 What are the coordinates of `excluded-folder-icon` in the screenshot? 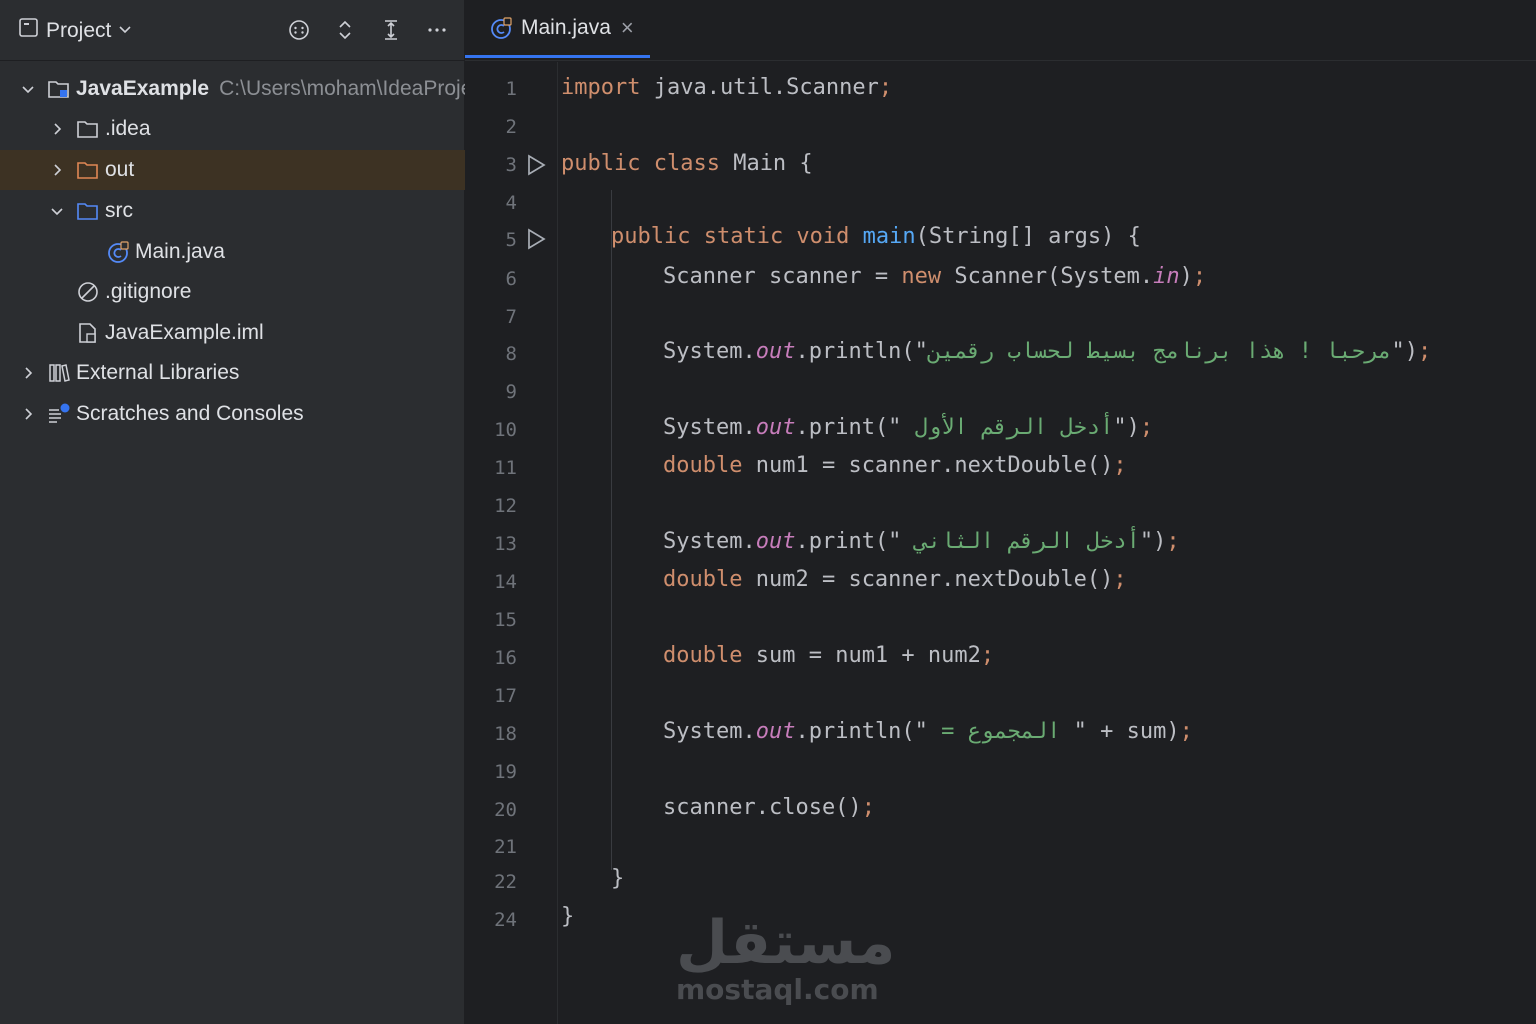 It's located at (88, 170).